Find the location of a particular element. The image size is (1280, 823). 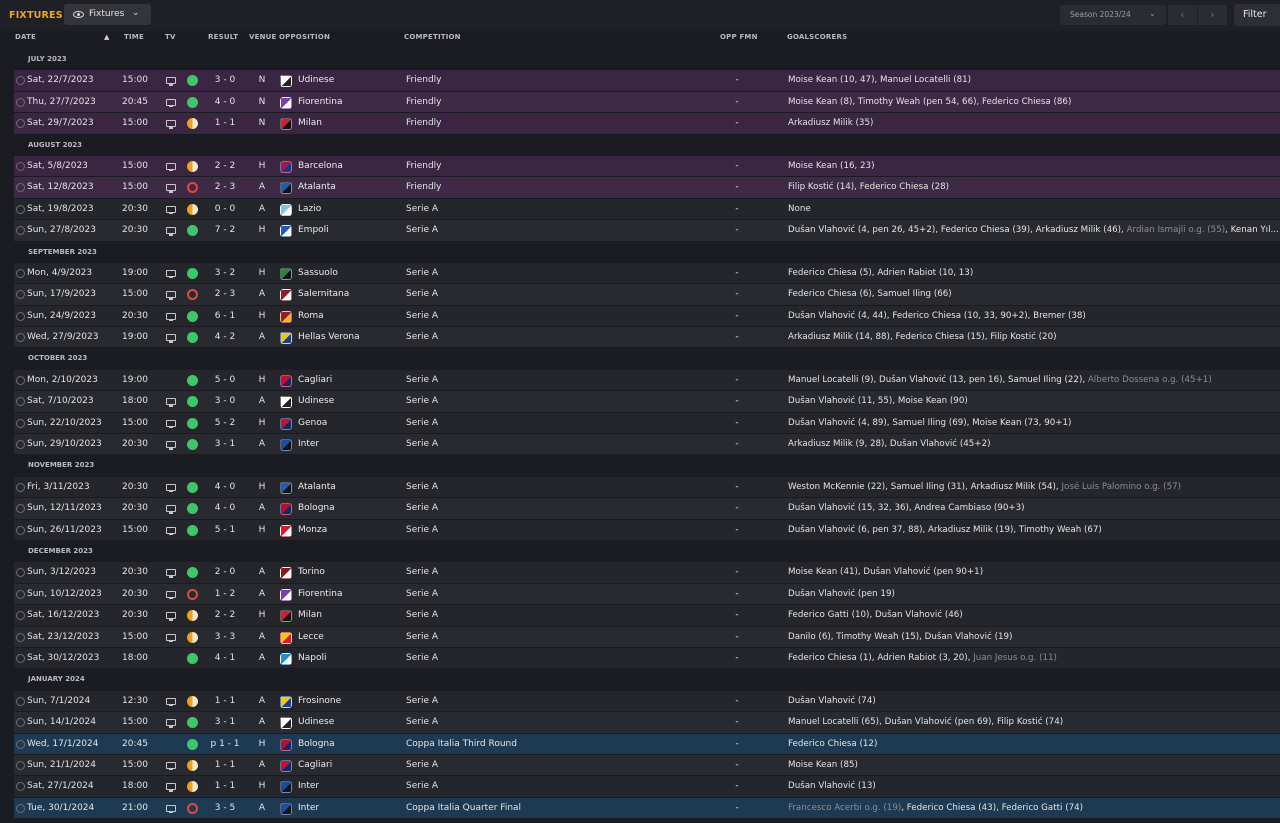

opponent-name: Salernitana is located at coordinates (323, 294).